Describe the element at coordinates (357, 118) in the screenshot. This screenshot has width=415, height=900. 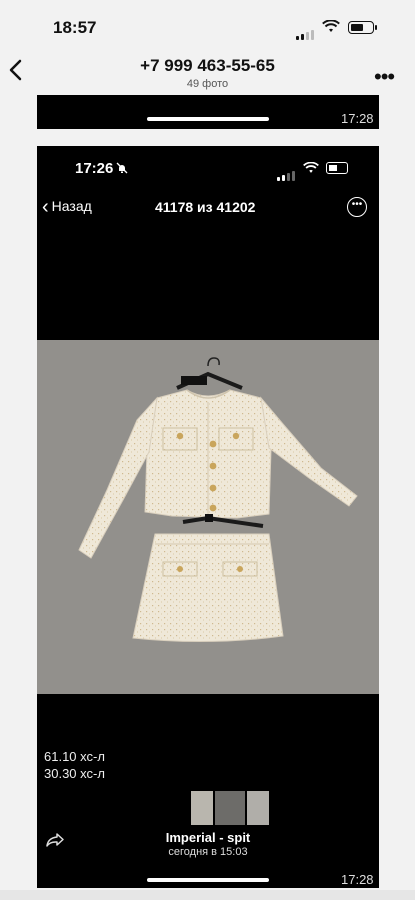
I see `photo-timestamp: 17:28` at that location.